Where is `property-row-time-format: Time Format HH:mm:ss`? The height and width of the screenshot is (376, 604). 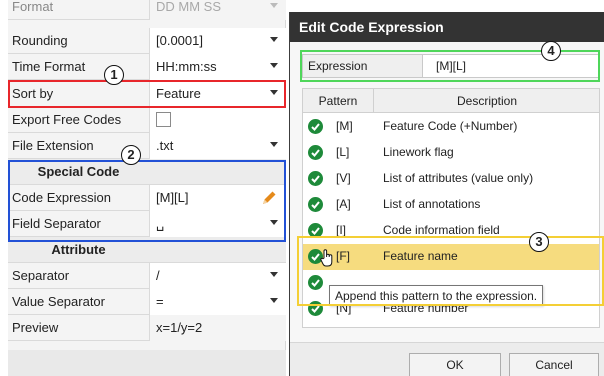 property-row-time-format: Time Format HH:mm:ss is located at coordinates (147, 67).